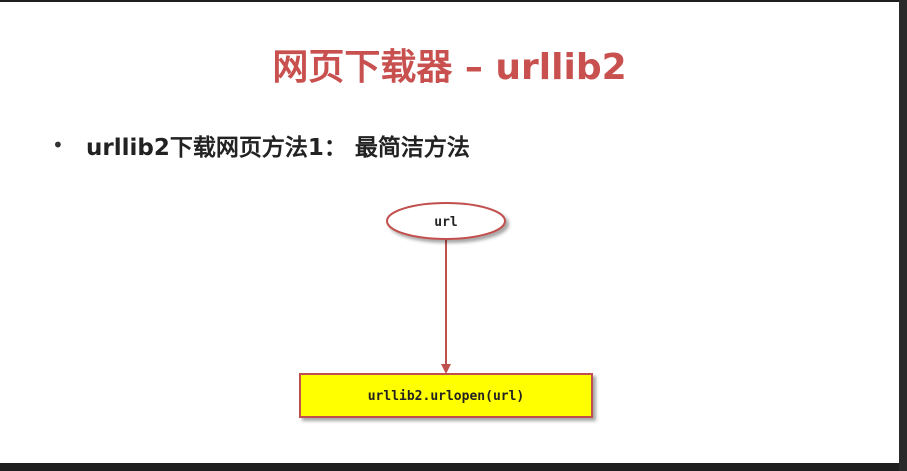 This screenshot has width=907, height=471. I want to click on url-node-label: url, so click(445, 222).